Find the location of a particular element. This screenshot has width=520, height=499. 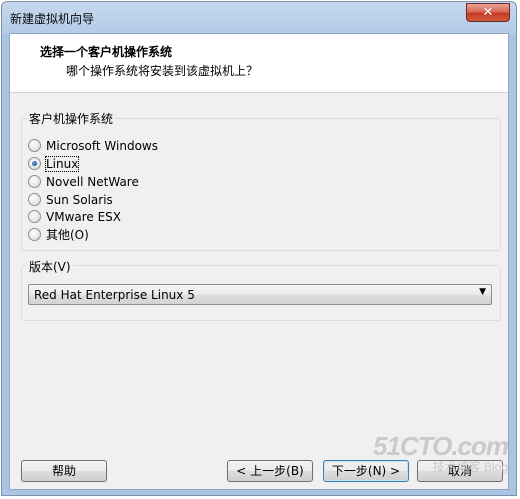

page-title: 选择一个客户机操作系统 is located at coordinates (106, 52).